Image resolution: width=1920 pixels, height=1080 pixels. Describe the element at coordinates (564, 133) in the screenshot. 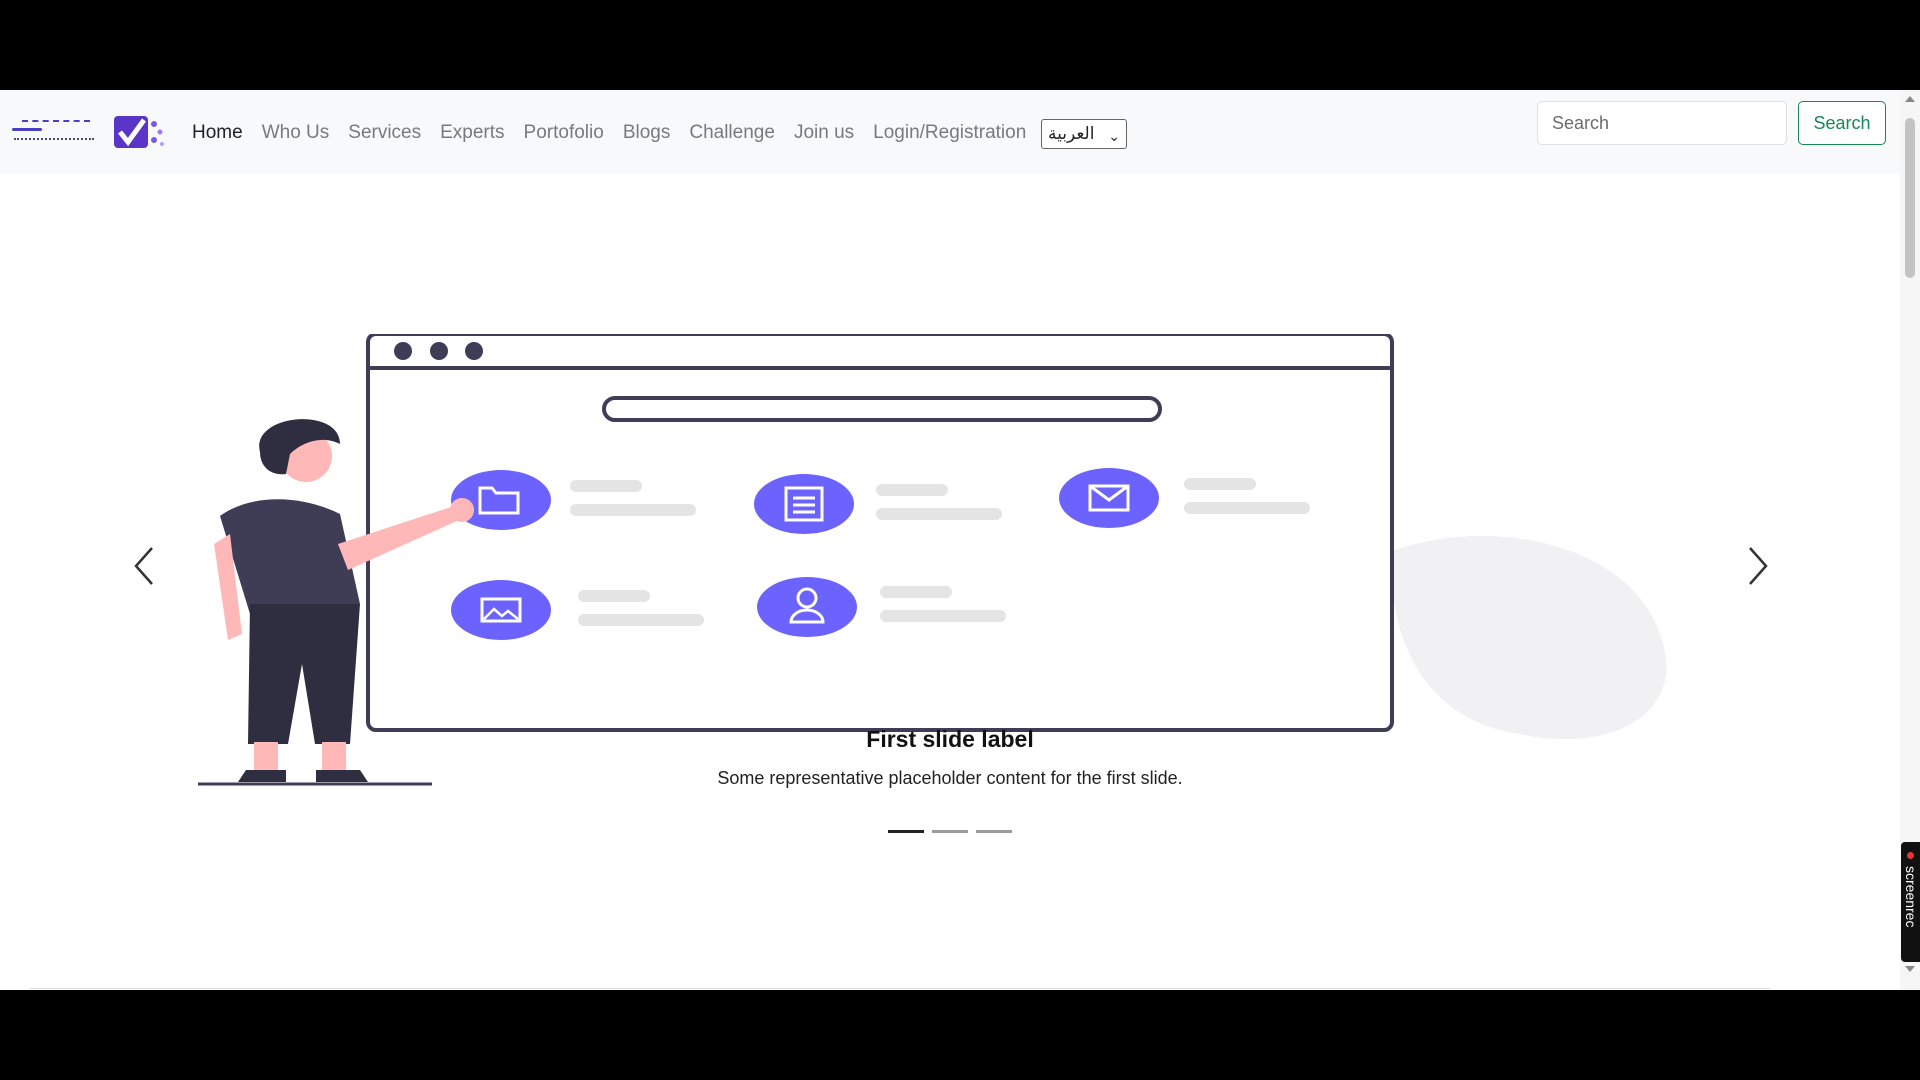

I see `nav-portofolio: Portofolio` at that location.